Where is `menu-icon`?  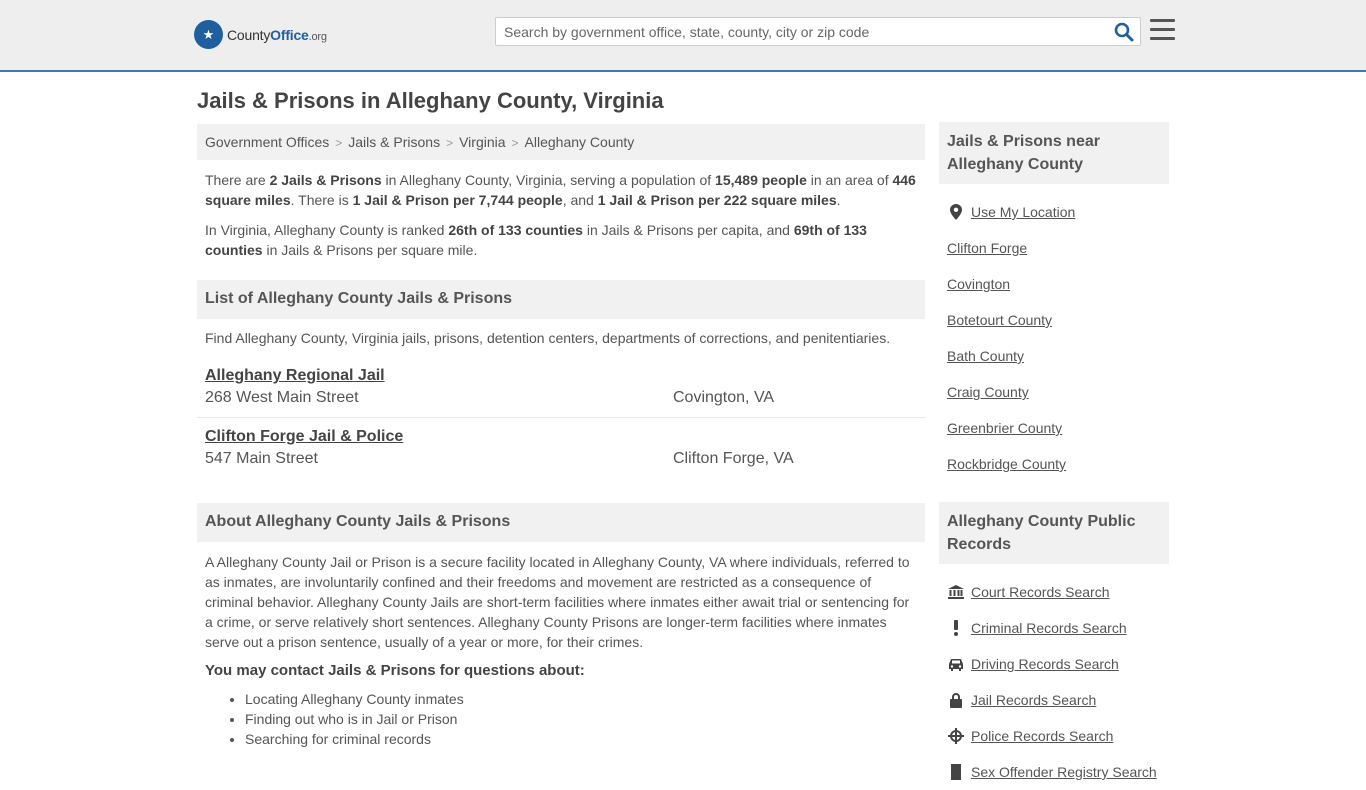 menu-icon is located at coordinates (1162, 30).